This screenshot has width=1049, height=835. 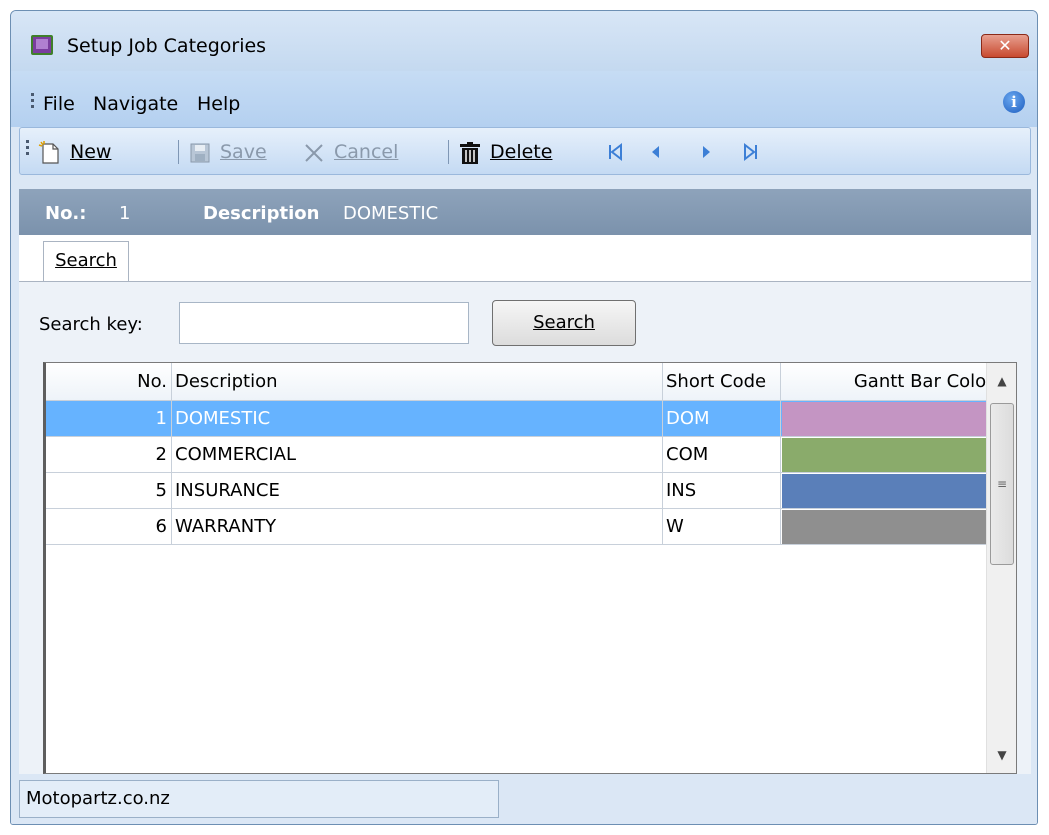 I want to click on column-header-description: Description, so click(x=417, y=381).